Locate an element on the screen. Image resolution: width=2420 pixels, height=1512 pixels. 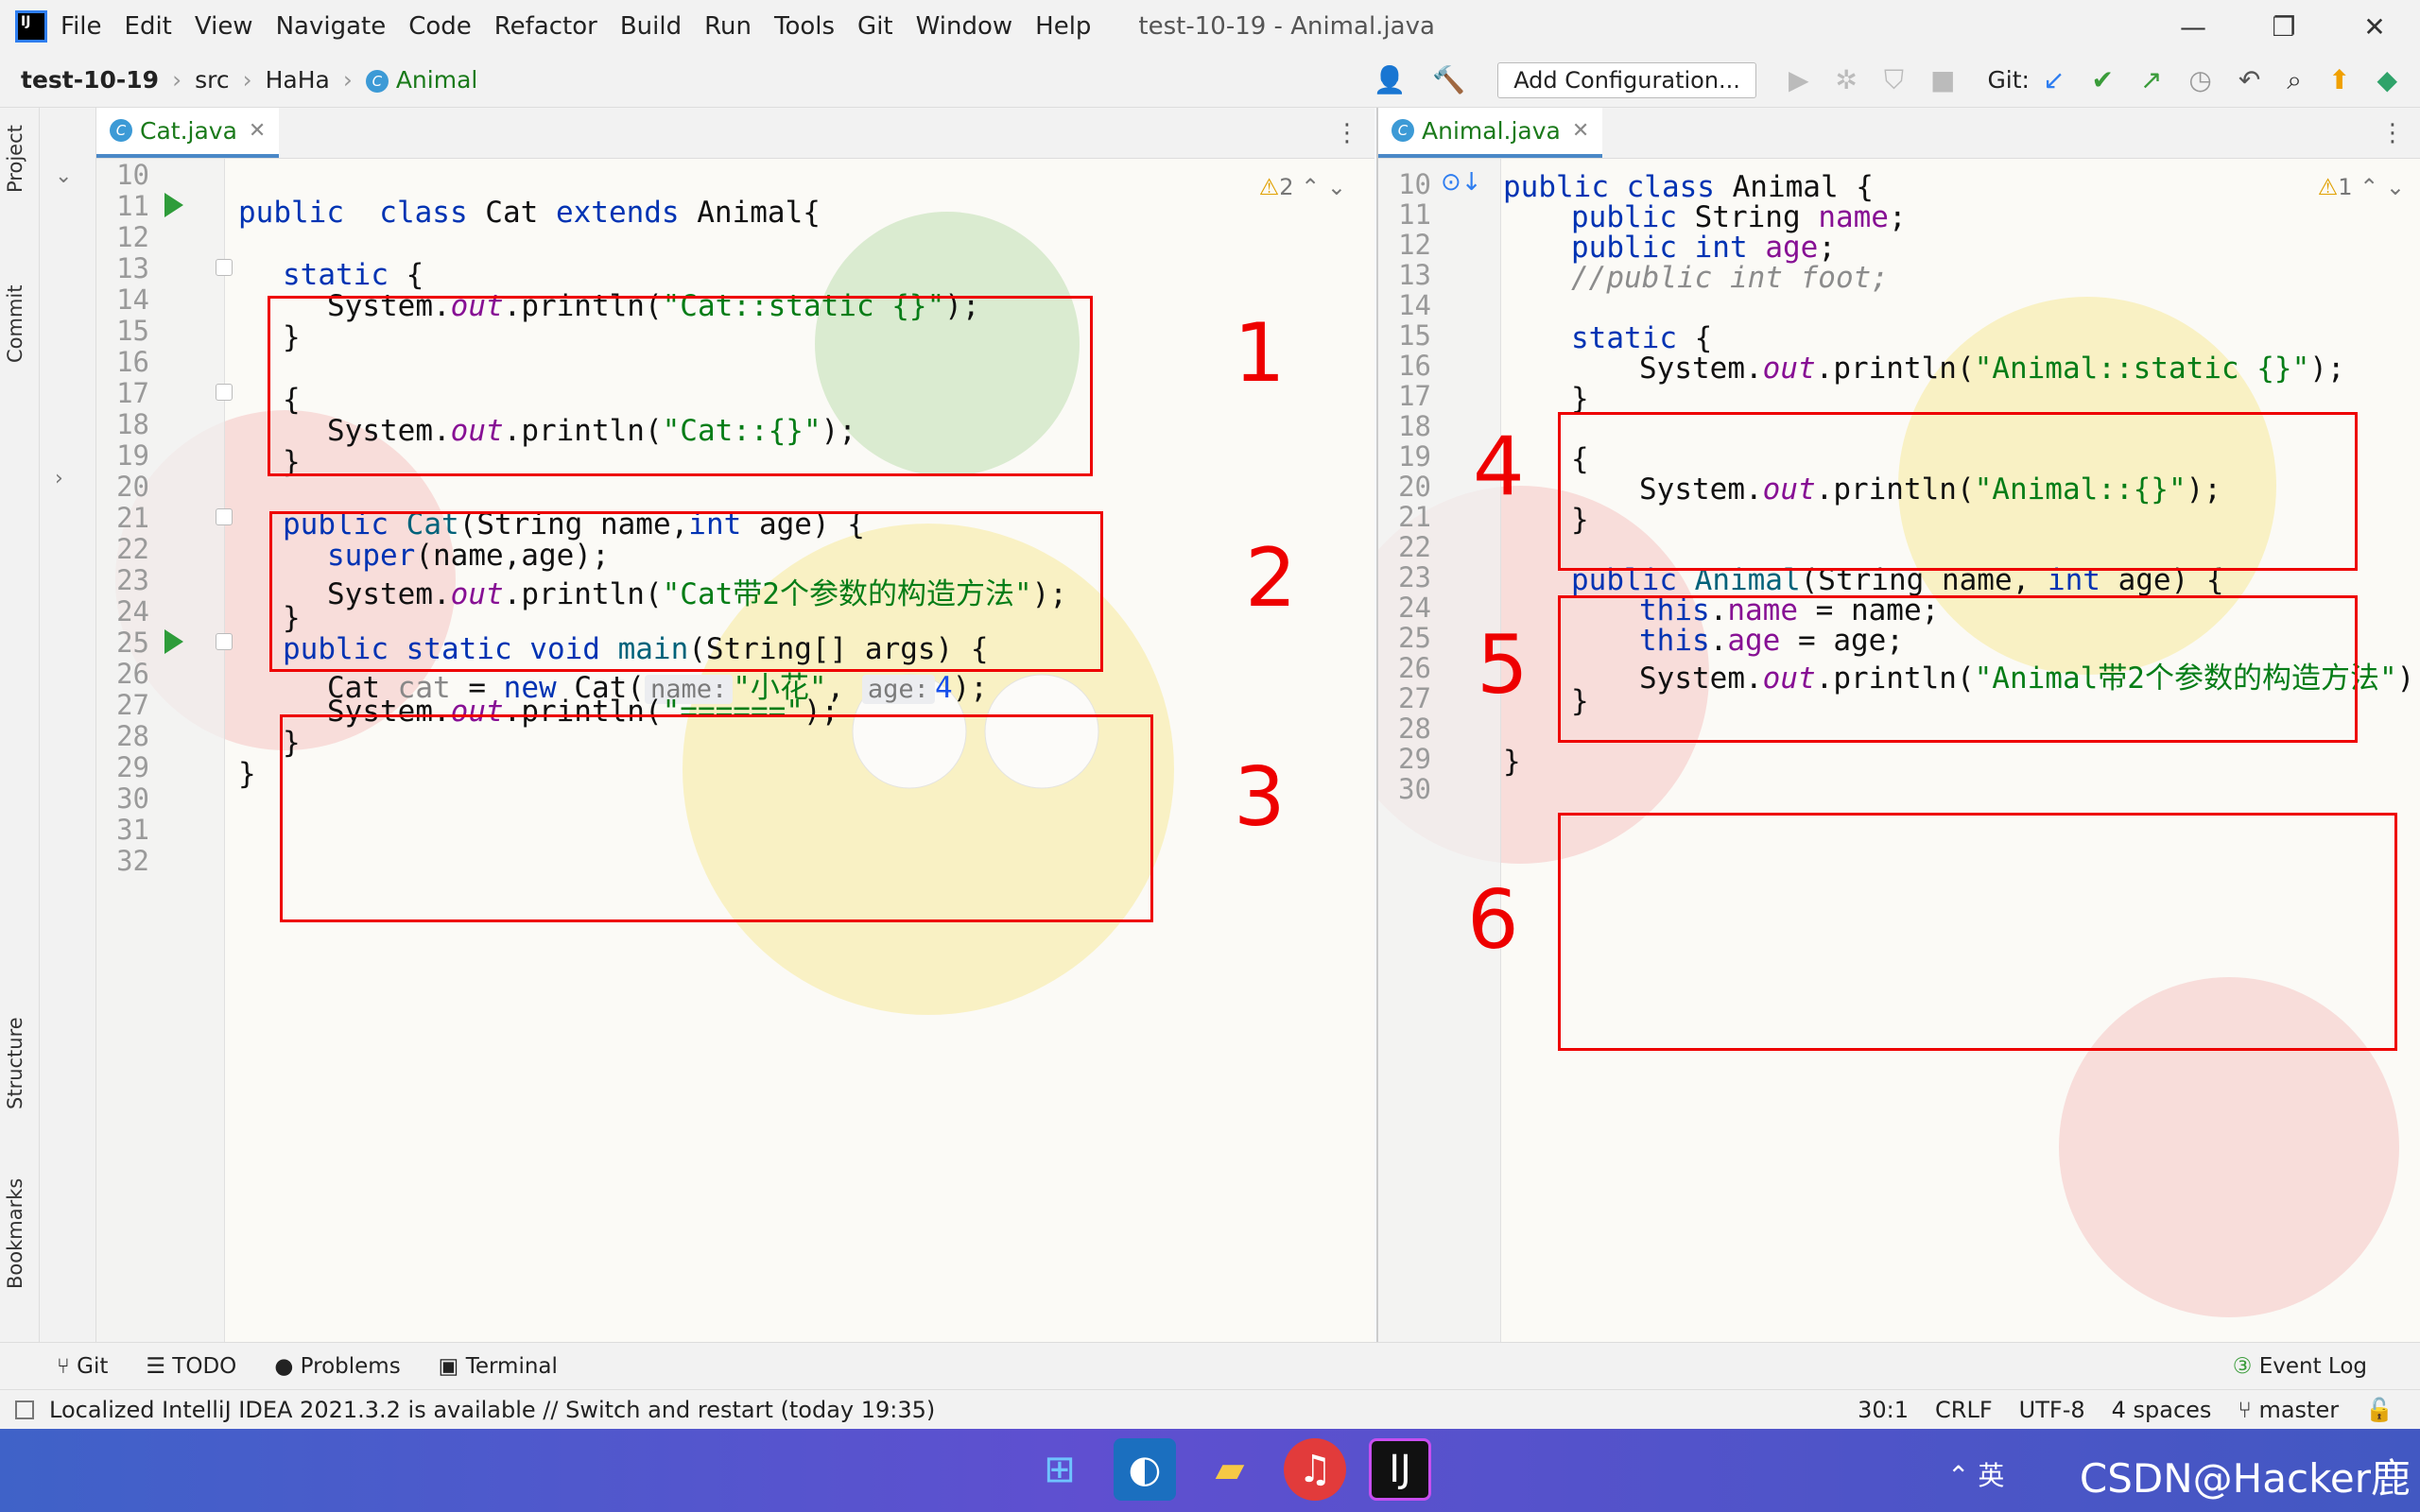
line-number: 20 is located at coordinates (1414, 487).